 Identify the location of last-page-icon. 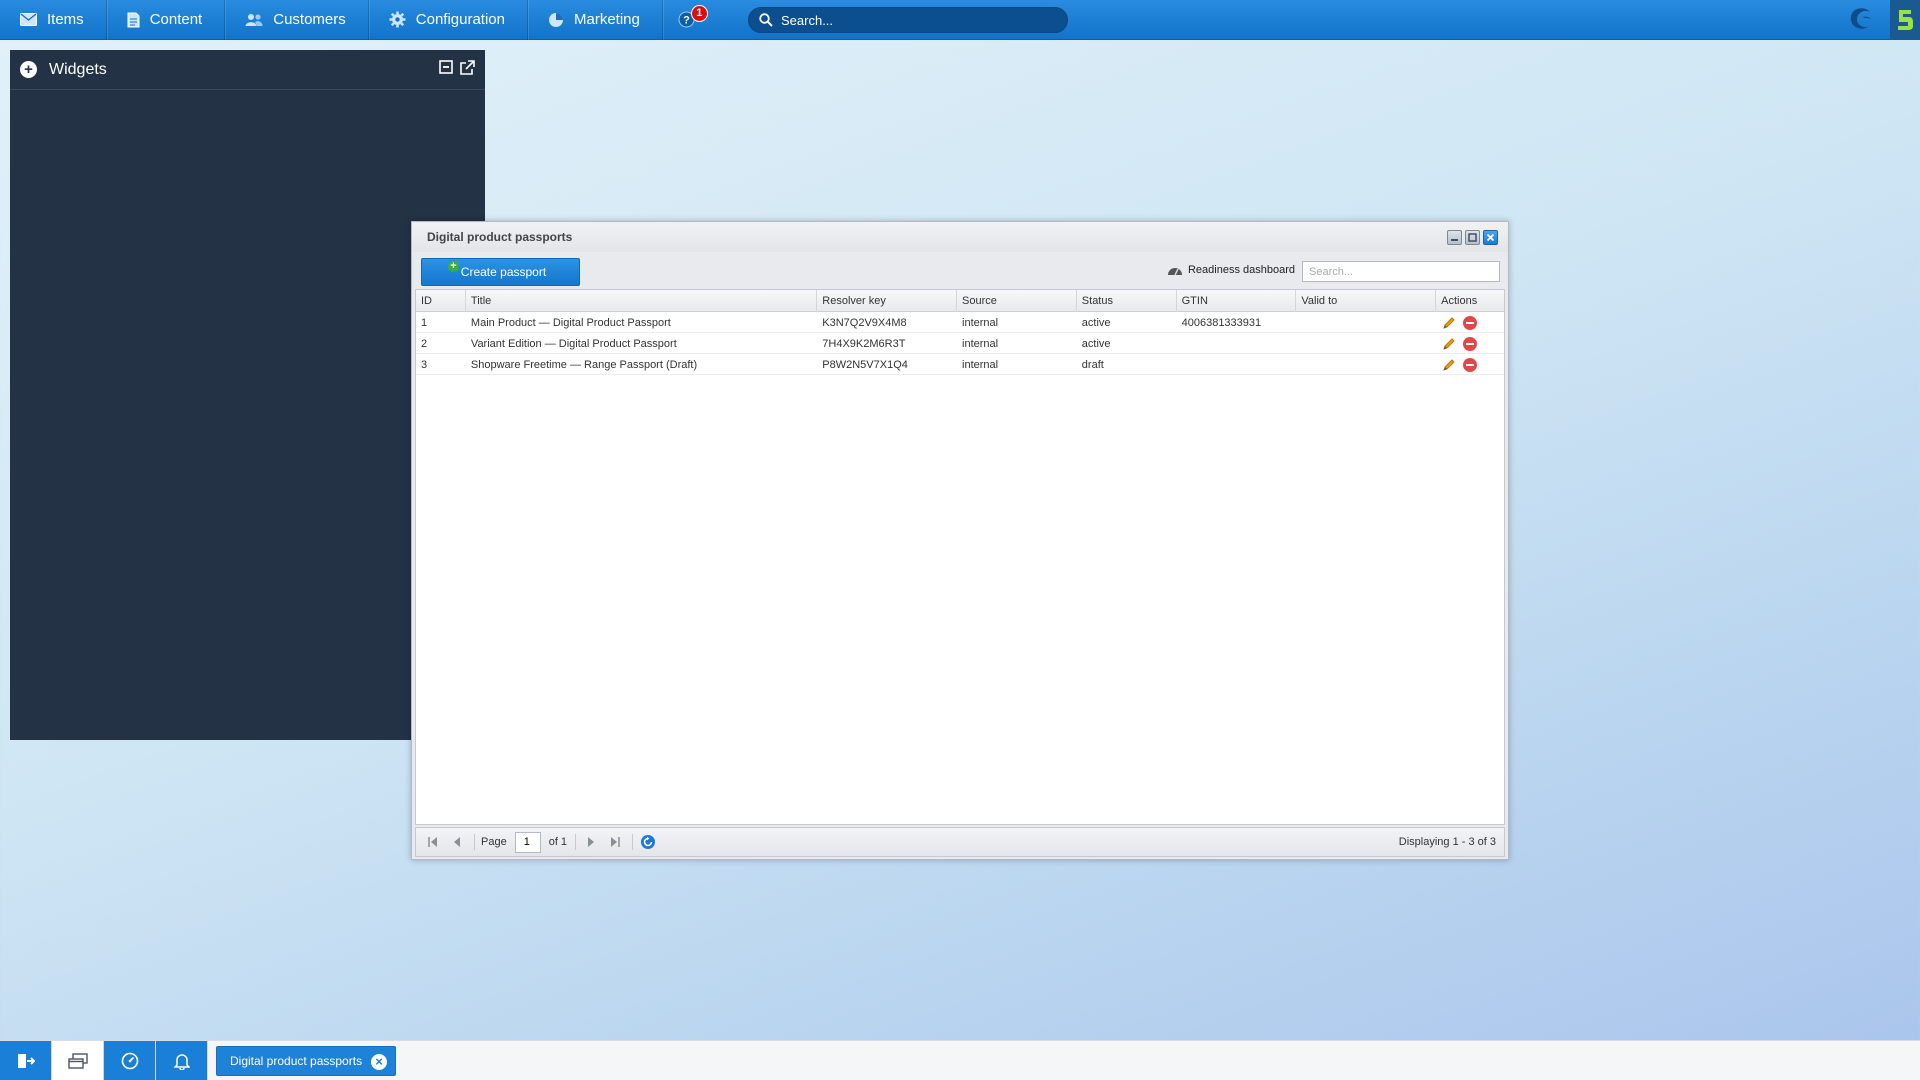
(615, 842).